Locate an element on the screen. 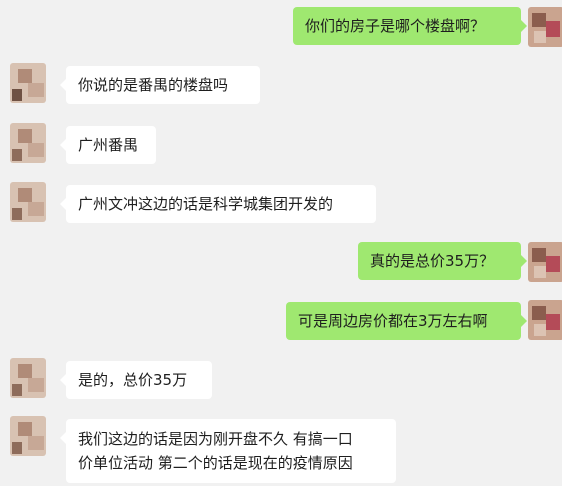 This screenshot has width=562, height=486. message-bubble-outgoing: 真的是总价35万？ is located at coordinates (442, 261).